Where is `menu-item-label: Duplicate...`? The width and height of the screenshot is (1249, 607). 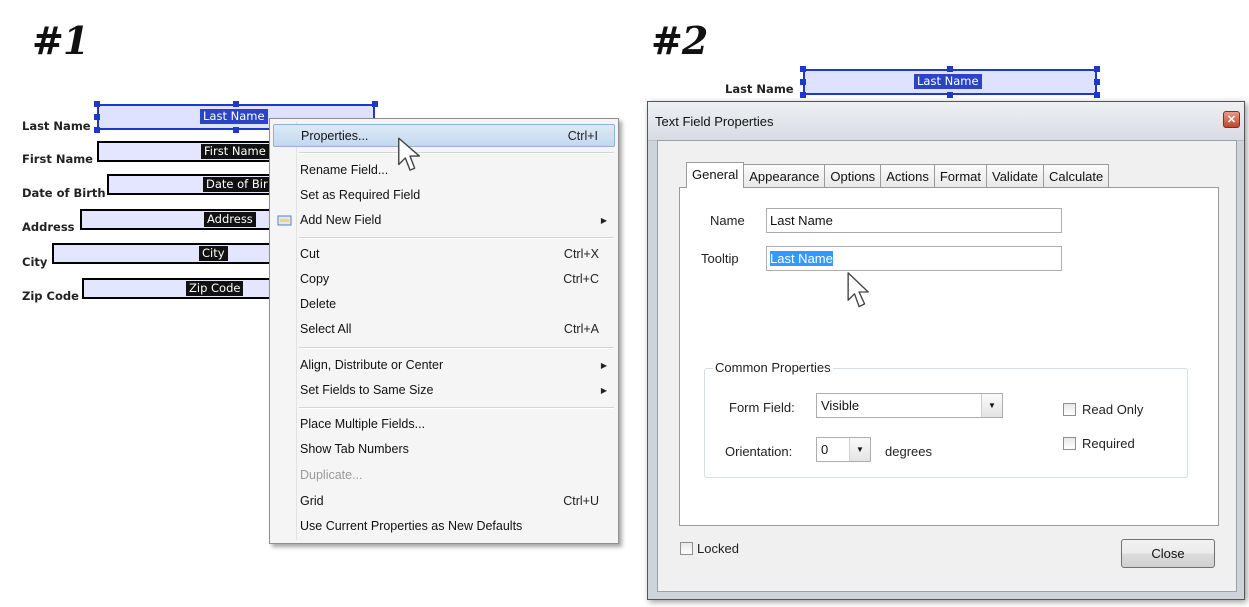
menu-item-label: Duplicate... is located at coordinates (331, 475).